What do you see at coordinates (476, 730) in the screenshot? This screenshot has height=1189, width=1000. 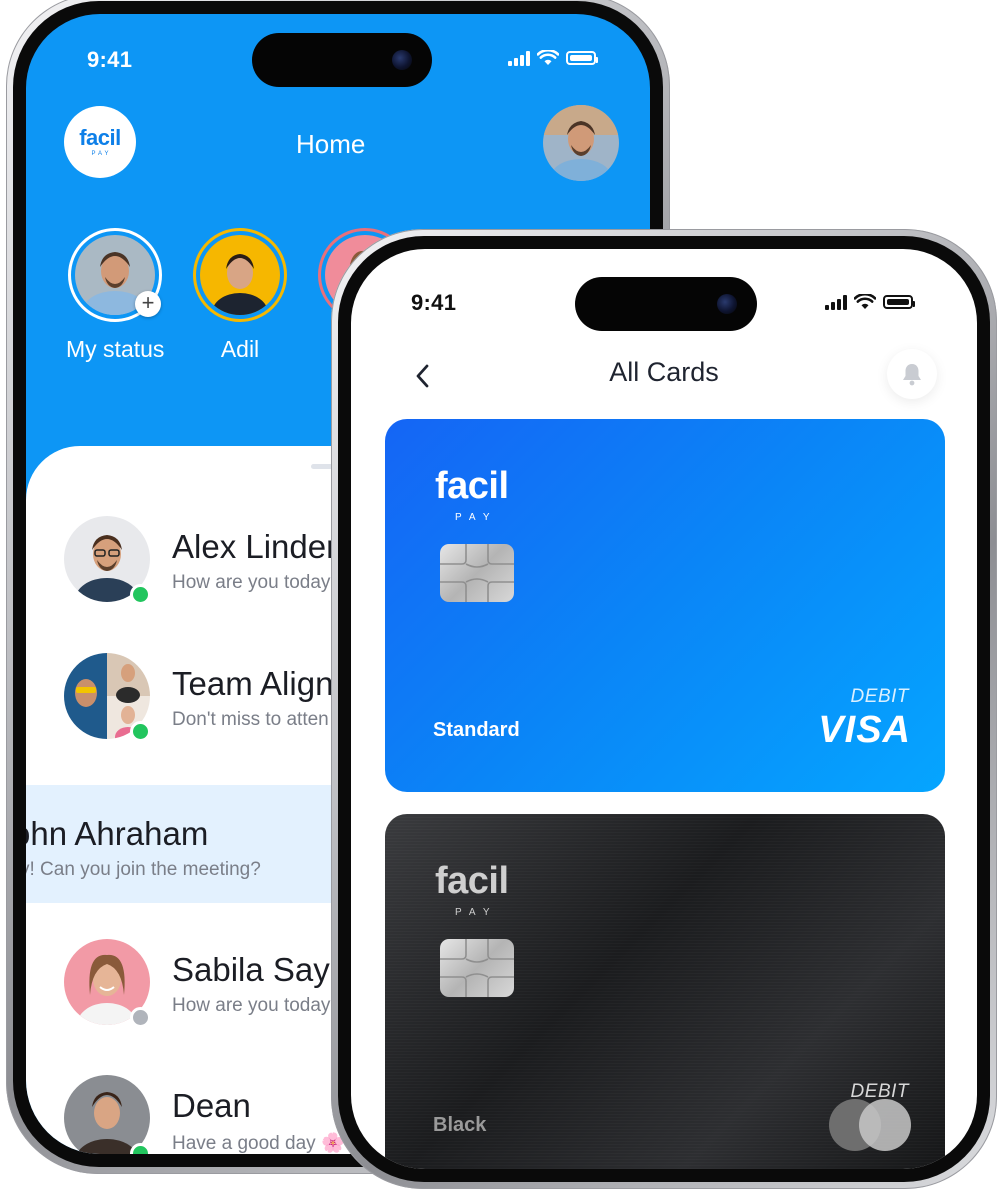 I see `card-tier: Standard` at bounding box center [476, 730].